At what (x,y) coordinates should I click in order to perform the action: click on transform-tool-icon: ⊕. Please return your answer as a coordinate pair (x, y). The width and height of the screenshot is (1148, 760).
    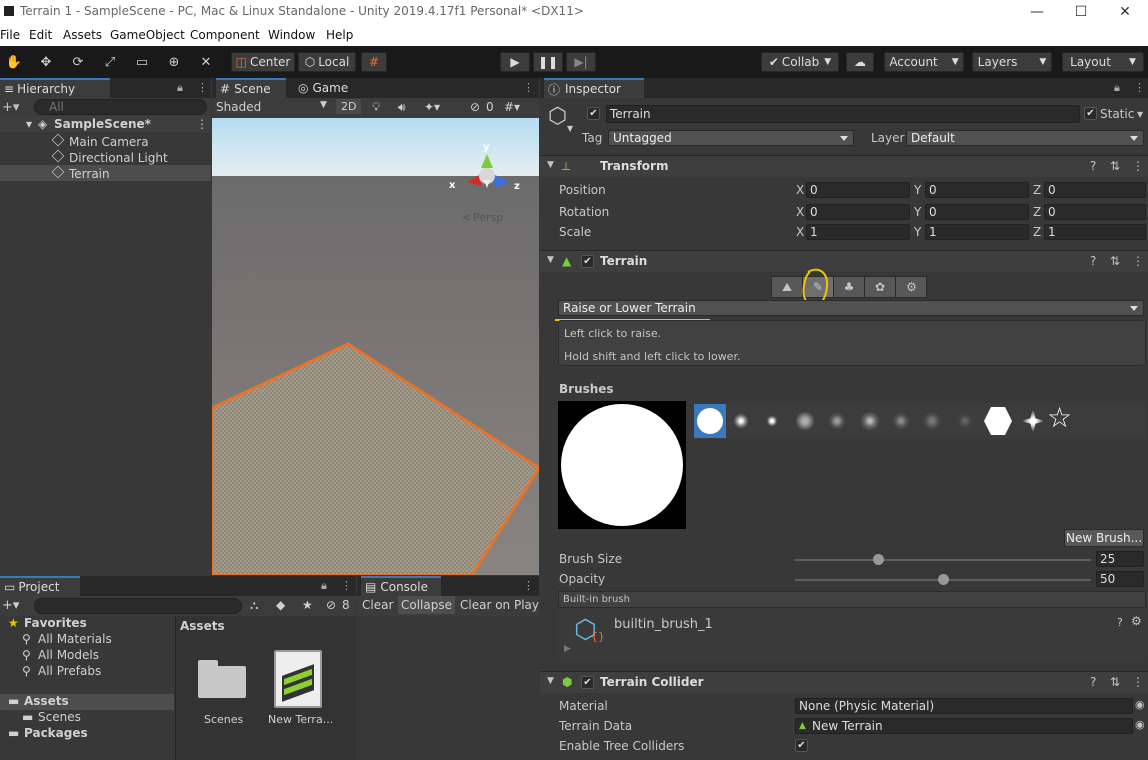
    Looking at the image, I should click on (174, 62).